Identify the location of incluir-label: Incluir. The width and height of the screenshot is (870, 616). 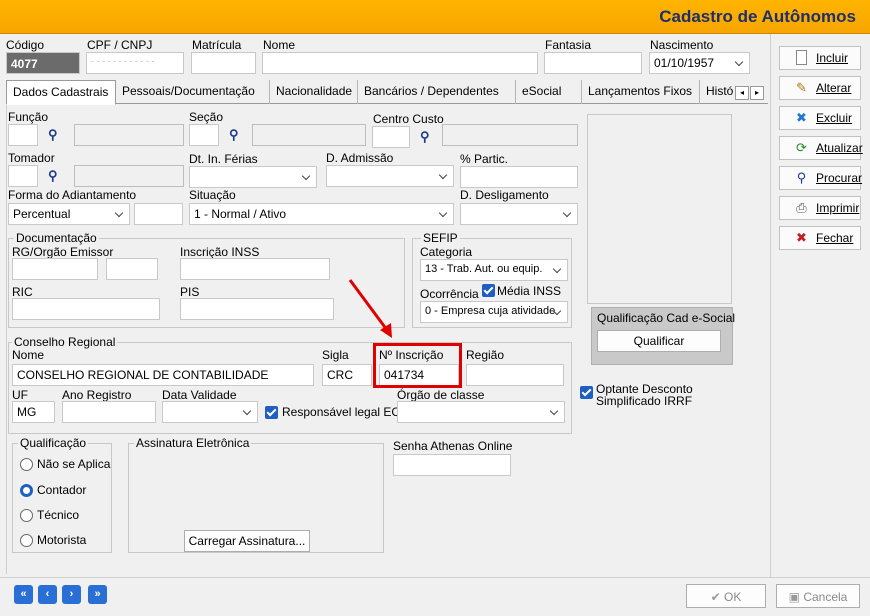
(832, 58).